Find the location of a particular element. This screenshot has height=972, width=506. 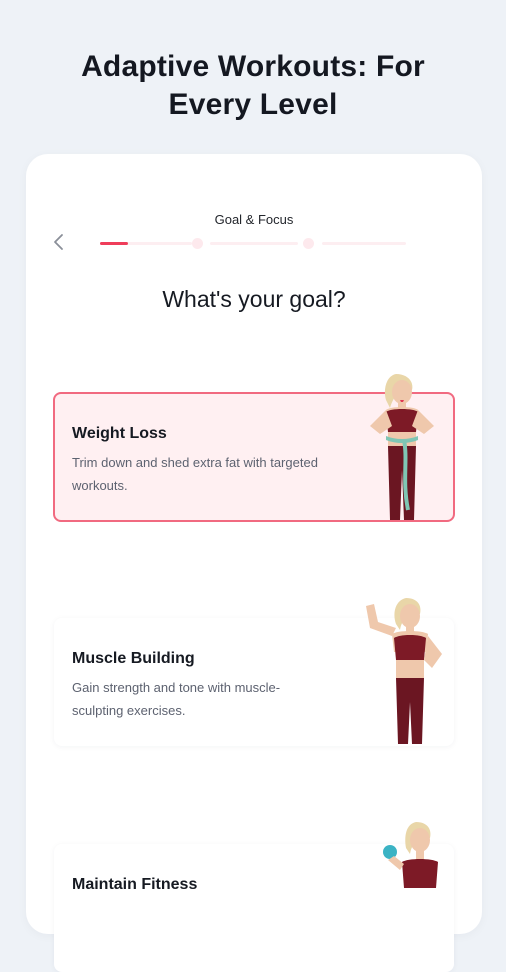

step-title: Goal & Focus is located at coordinates (254, 219).